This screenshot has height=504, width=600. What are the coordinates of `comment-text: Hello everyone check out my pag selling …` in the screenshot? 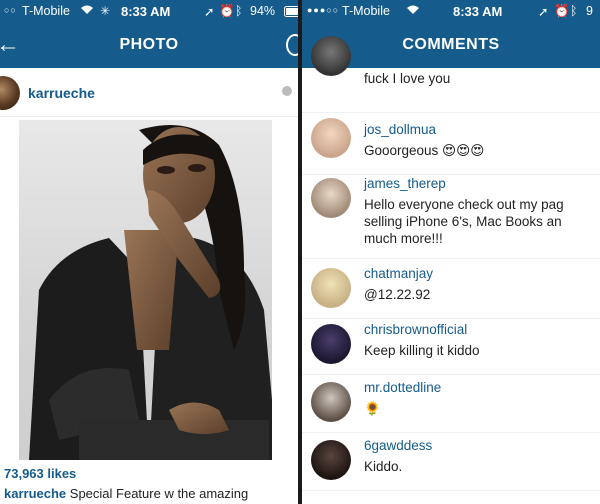 It's located at (464, 221).